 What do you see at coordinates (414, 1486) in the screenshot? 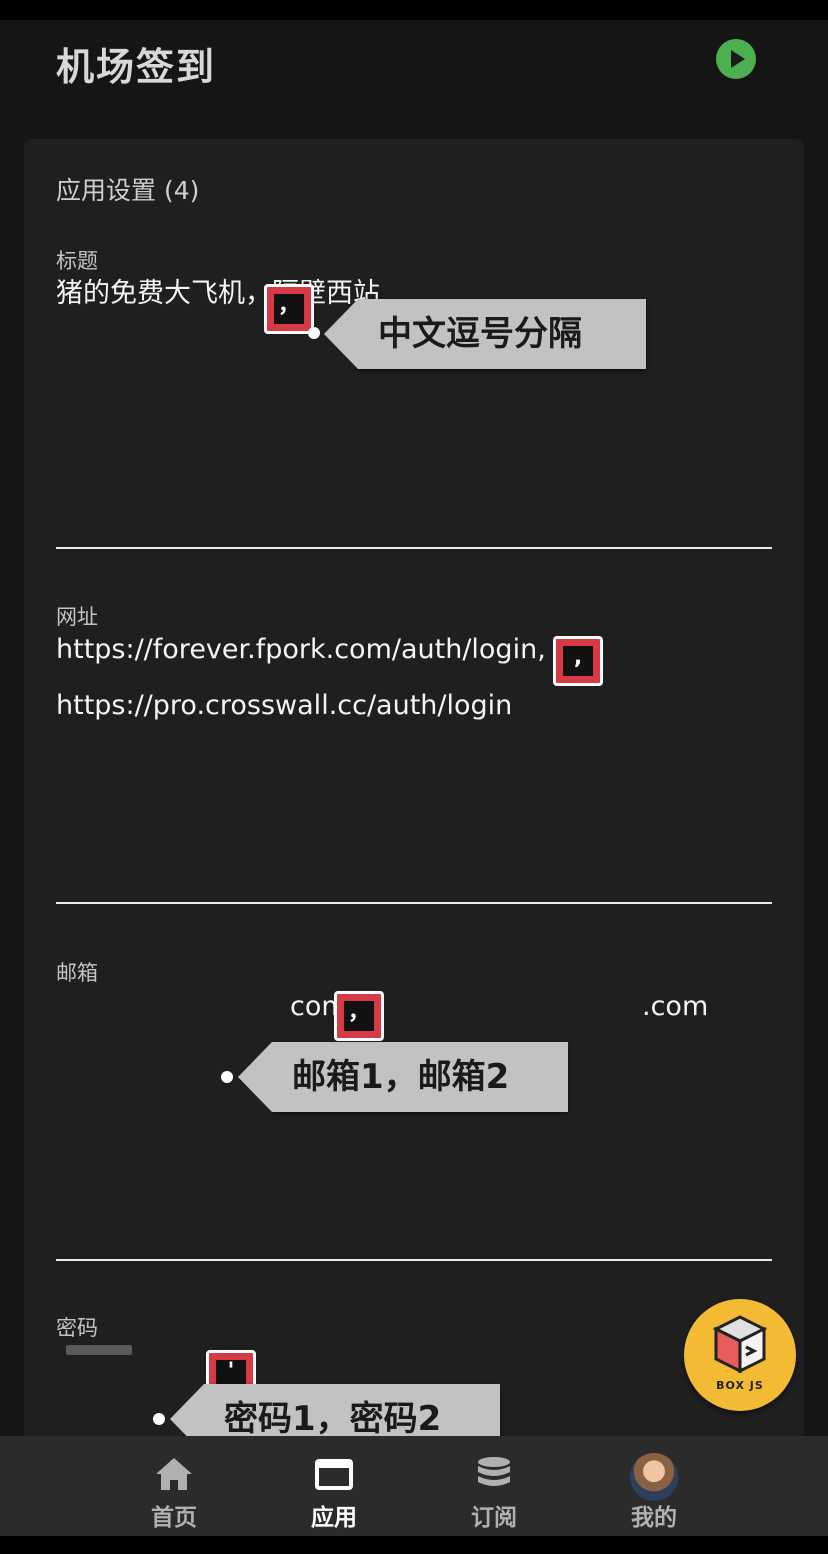
I see `bottom-navigation: 首页 应用 订阅 我的` at bounding box center [414, 1486].